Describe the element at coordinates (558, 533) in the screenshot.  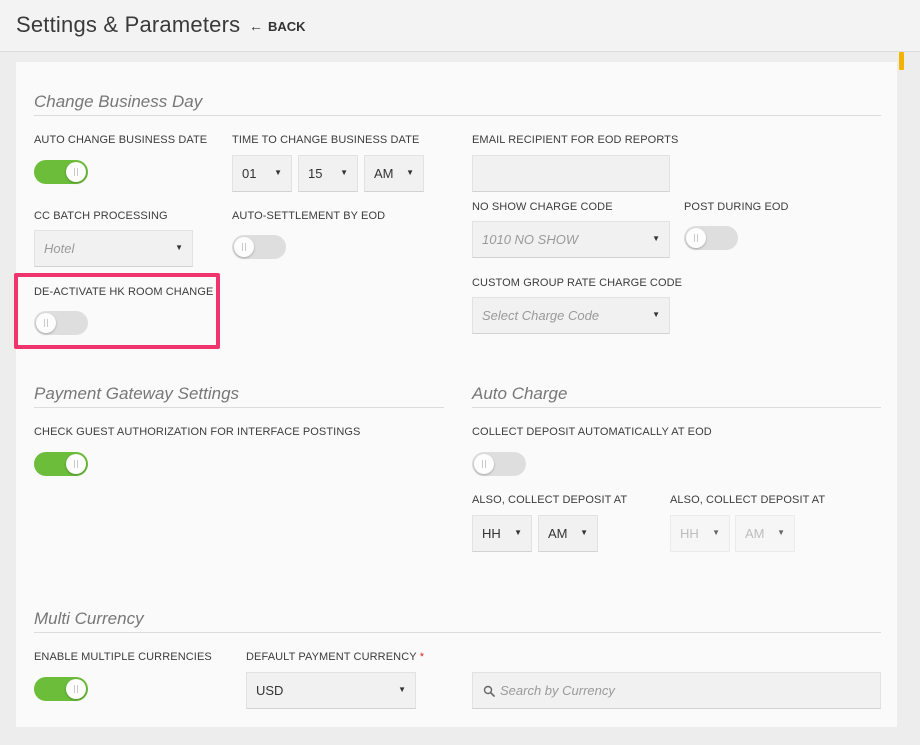
I see `also-collect-ampm-value-1: AM` at that location.